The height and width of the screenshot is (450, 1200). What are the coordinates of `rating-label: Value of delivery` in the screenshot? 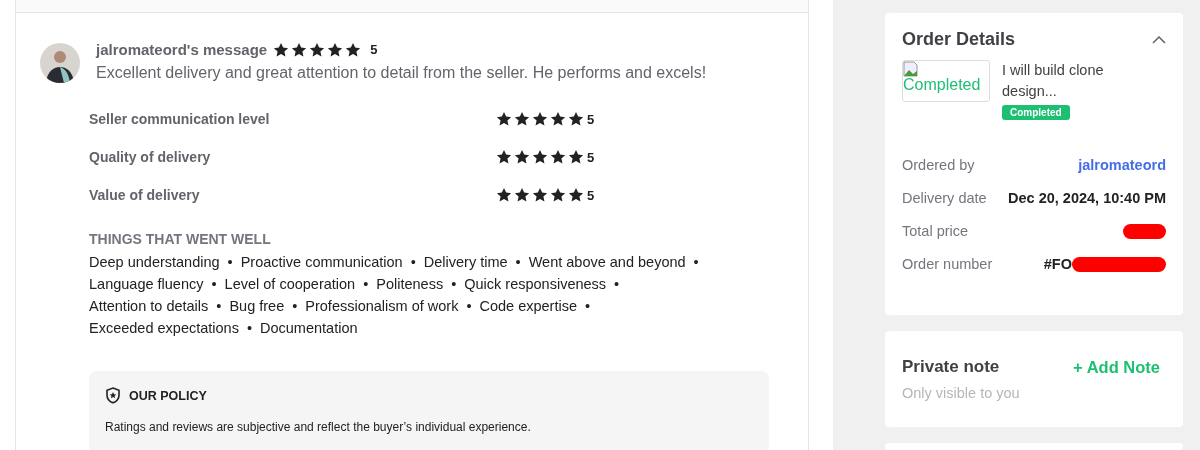 It's located at (145, 195).